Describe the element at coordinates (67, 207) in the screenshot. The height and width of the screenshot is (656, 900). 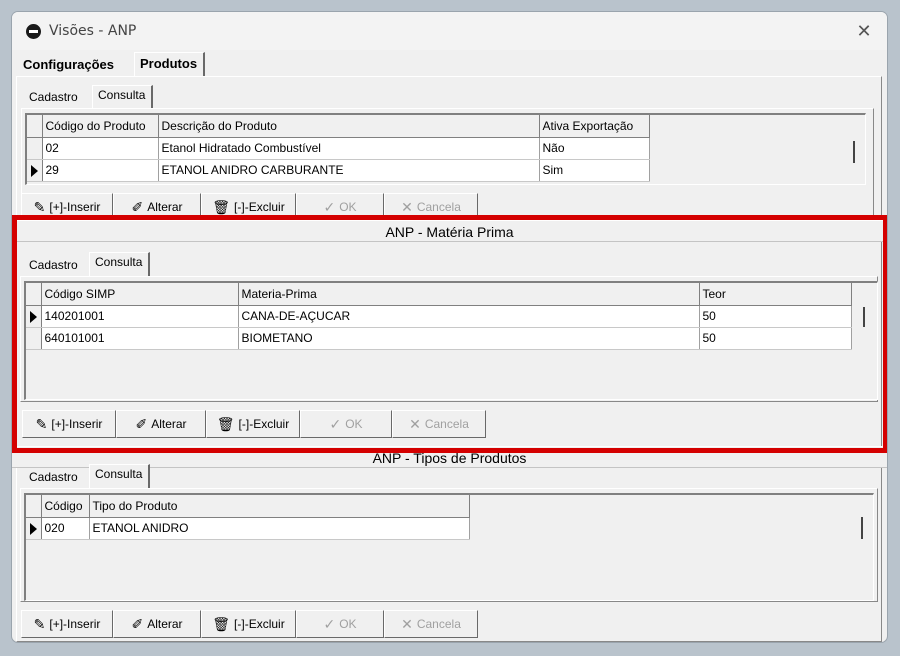
I see `produtos-inserir-button: ✎ [+]-Inserir` at that location.